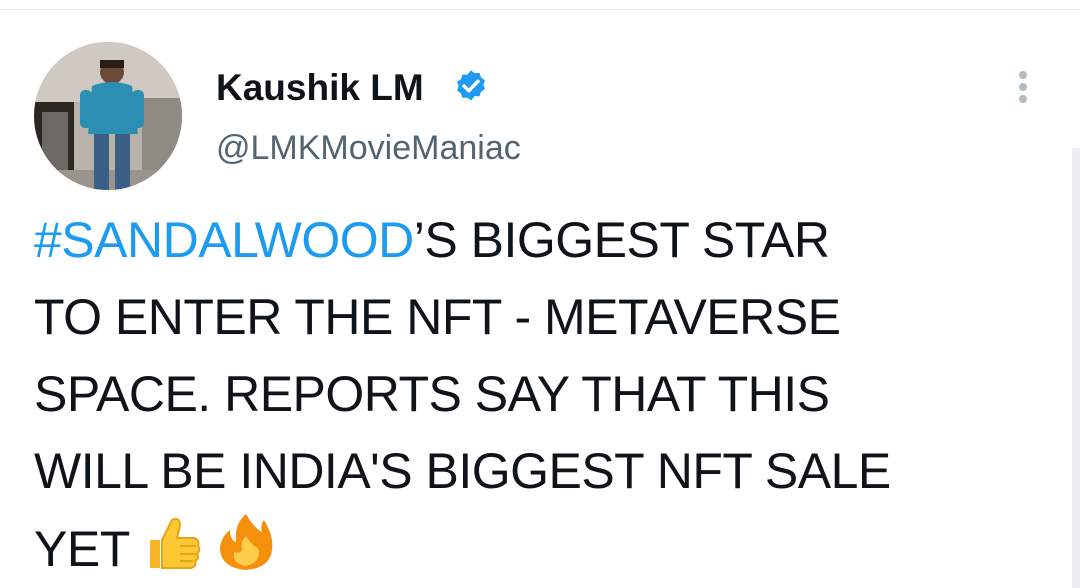 The height and width of the screenshot is (588, 1080). Describe the element at coordinates (437, 317) in the screenshot. I see `tweet-line-2: TO ENTER THE NFT - METAVERSE` at that location.